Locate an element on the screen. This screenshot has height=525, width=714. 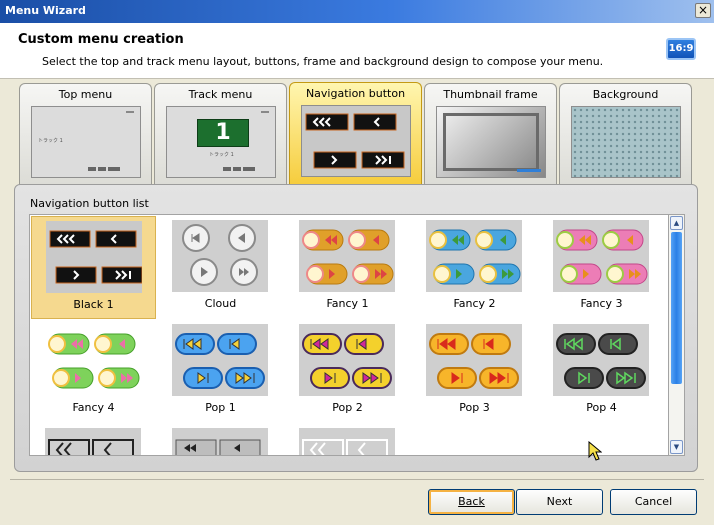
fancy-4-nav-icon is located at coordinates (94, 361).